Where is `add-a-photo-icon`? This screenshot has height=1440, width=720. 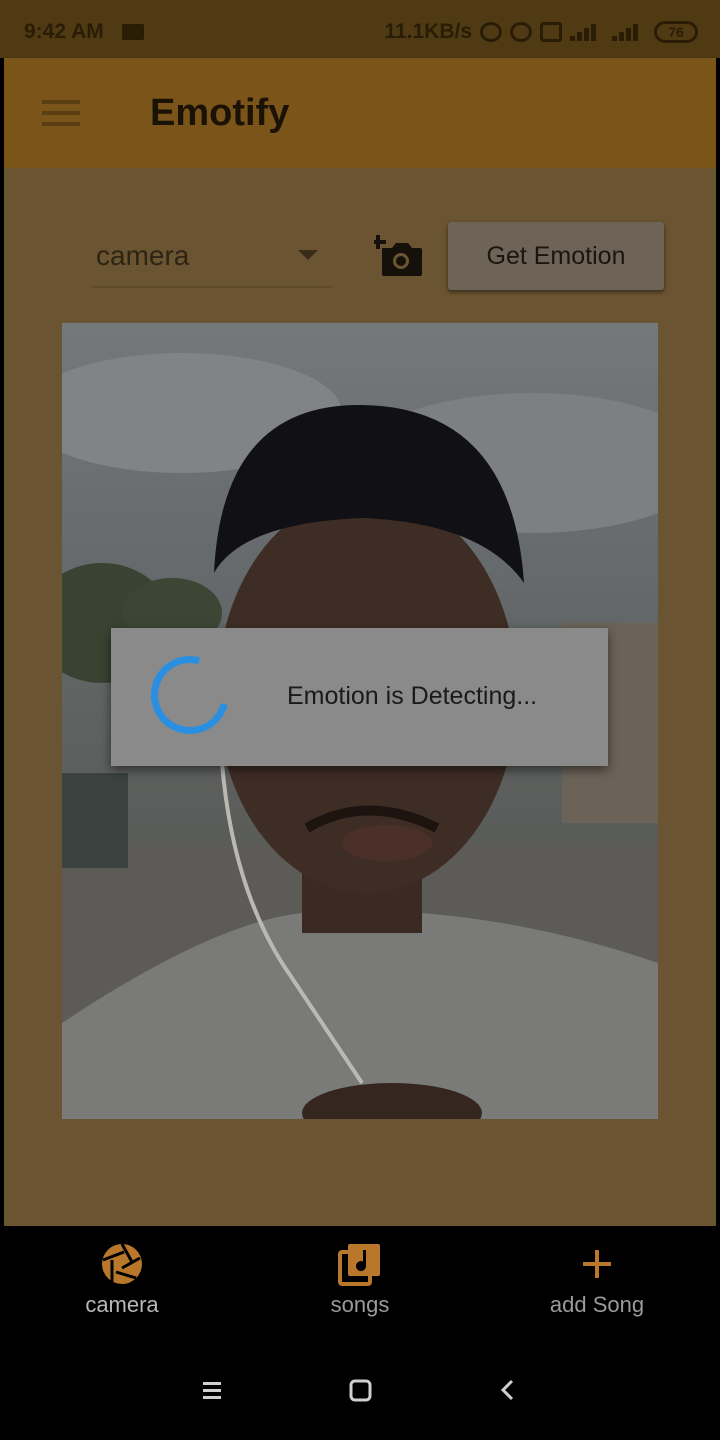
add-a-photo-icon is located at coordinates (398, 255).